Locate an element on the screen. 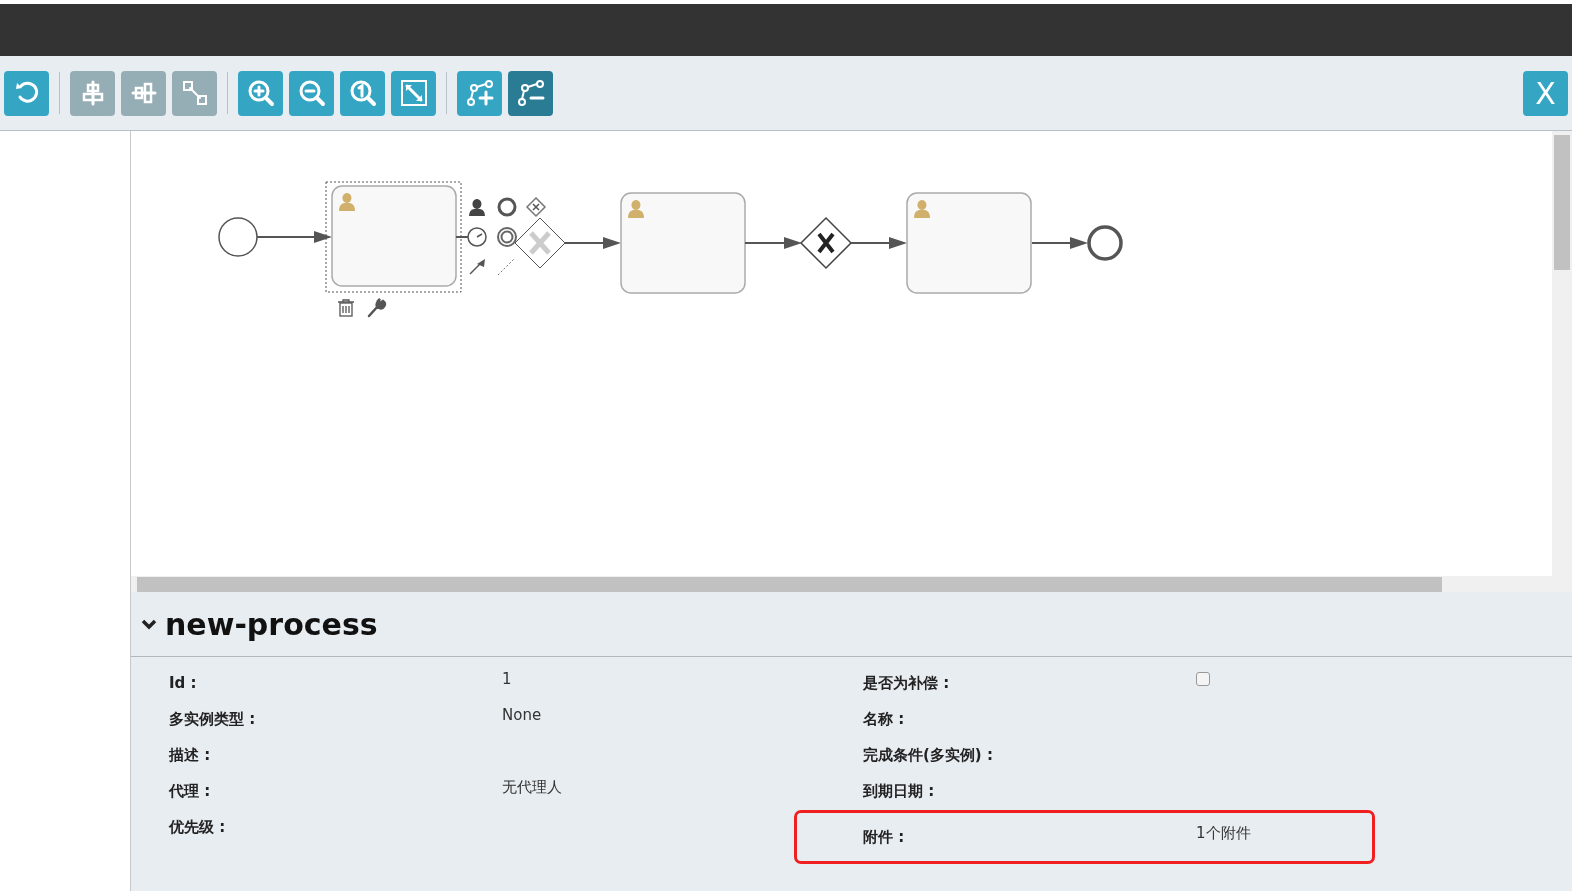 The image size is (1572, 891). property-label: 多实例类型 : is located at coordinates (213, 719).